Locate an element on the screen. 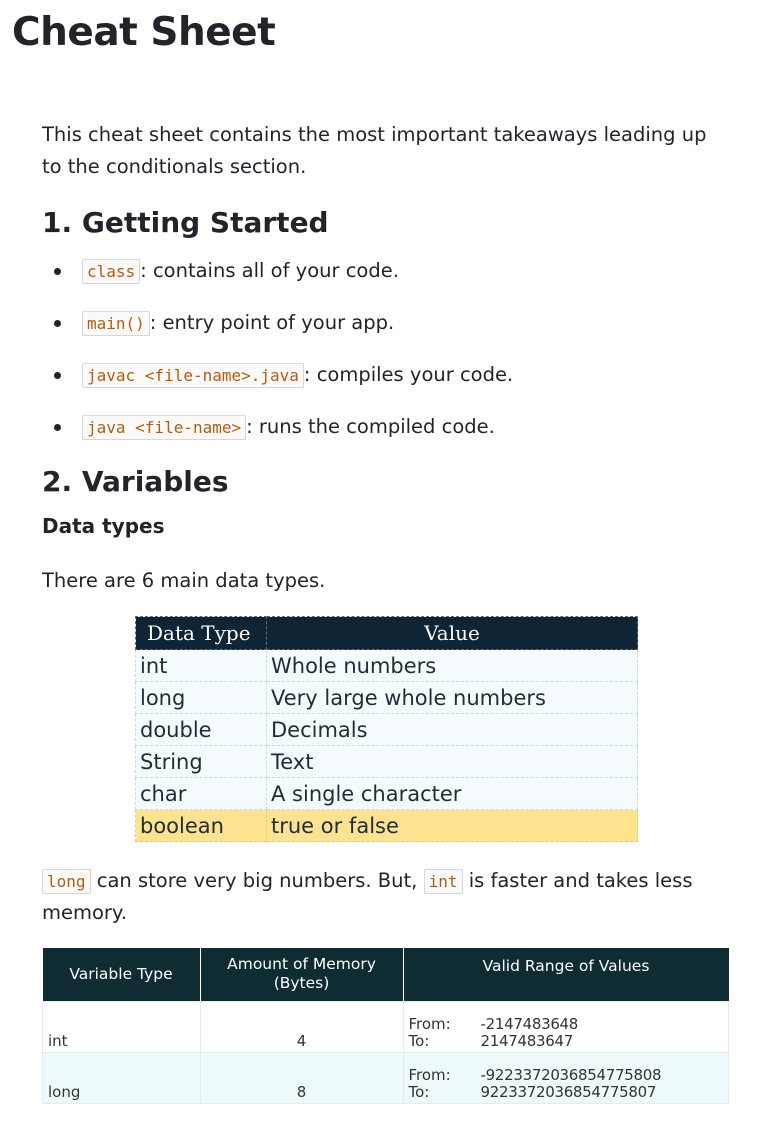  table-cell-memory: 8 is located at coordinates (301, 1077).